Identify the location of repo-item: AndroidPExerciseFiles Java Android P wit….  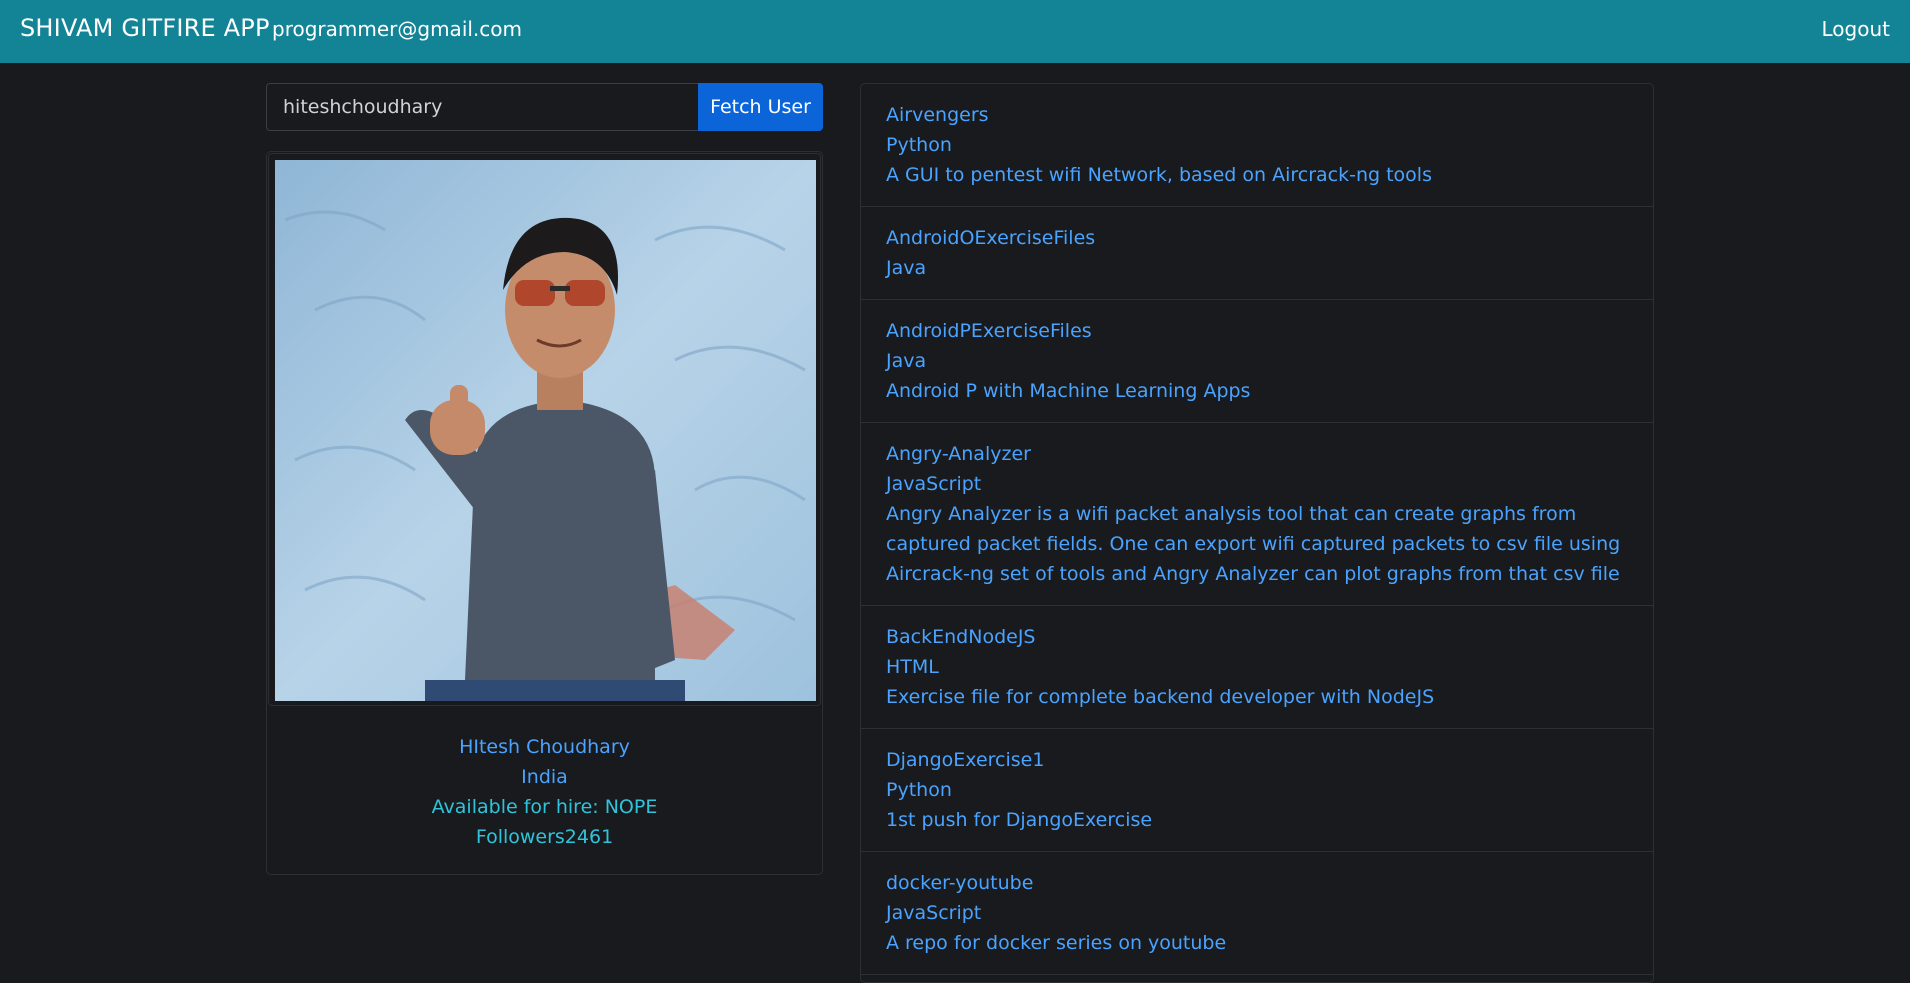
(1257, 361).